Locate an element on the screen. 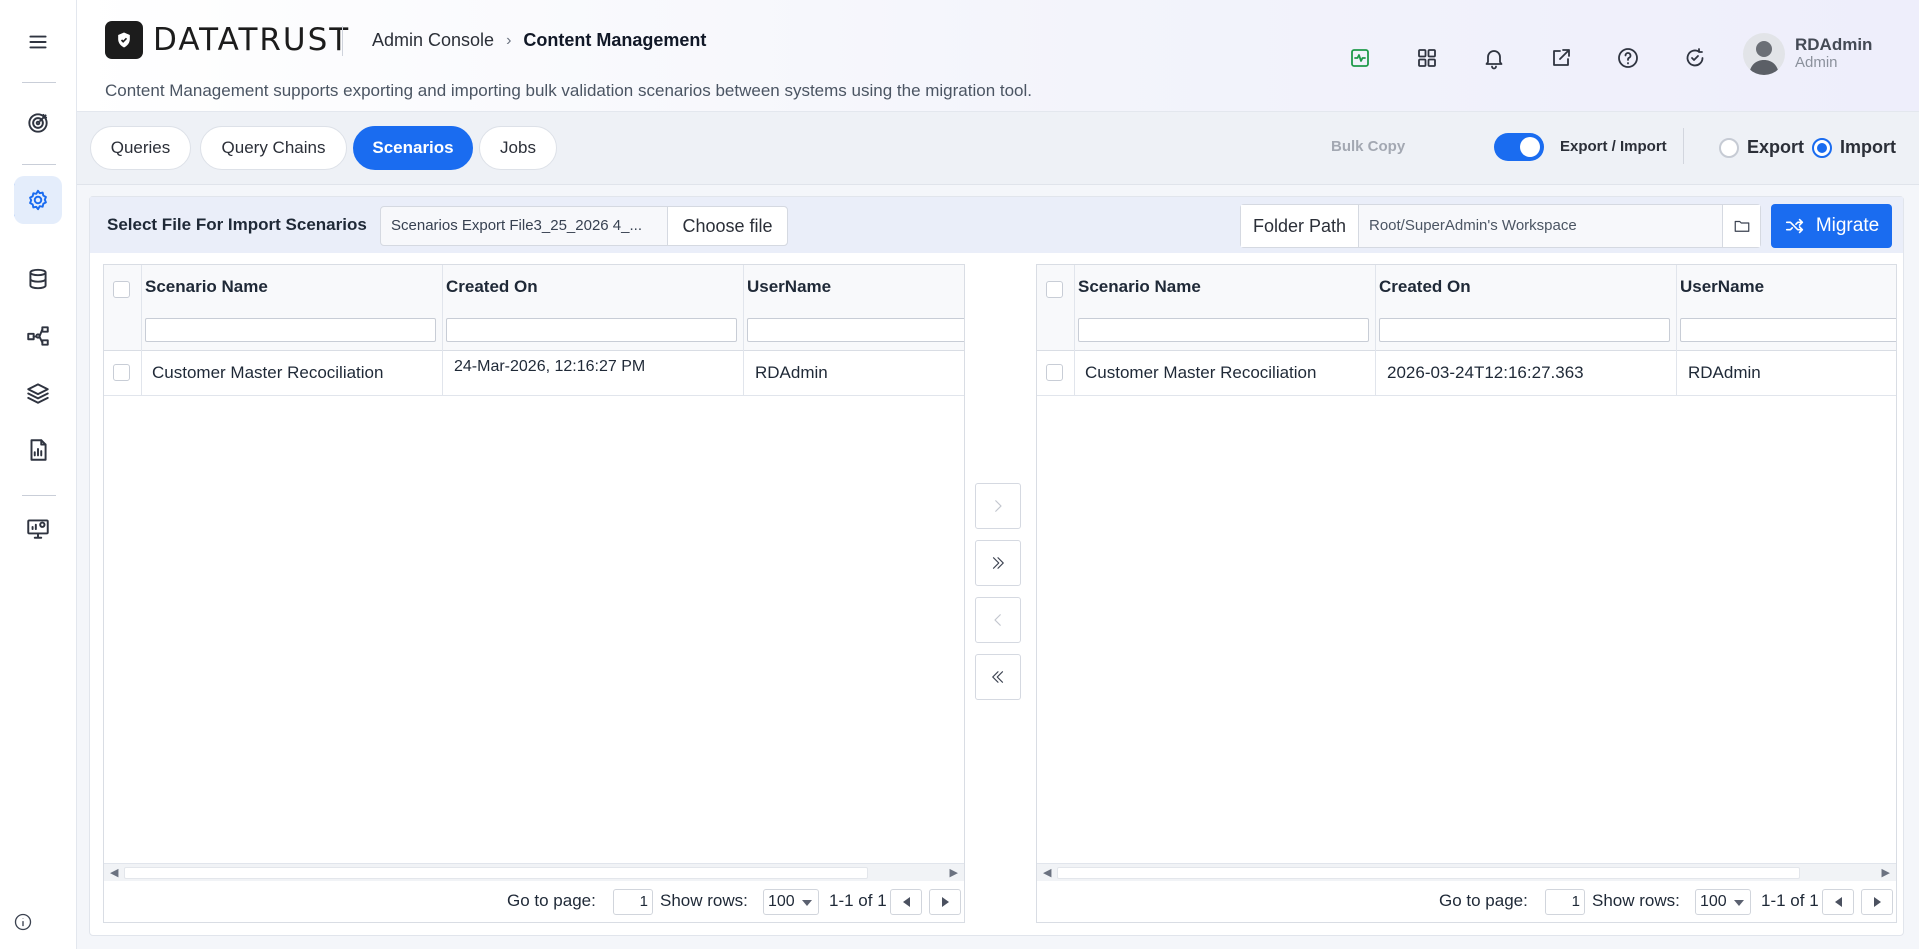 The height and width of the screenshot is (949, 1919). move-all-right-button is located at coordinates (998, 563).